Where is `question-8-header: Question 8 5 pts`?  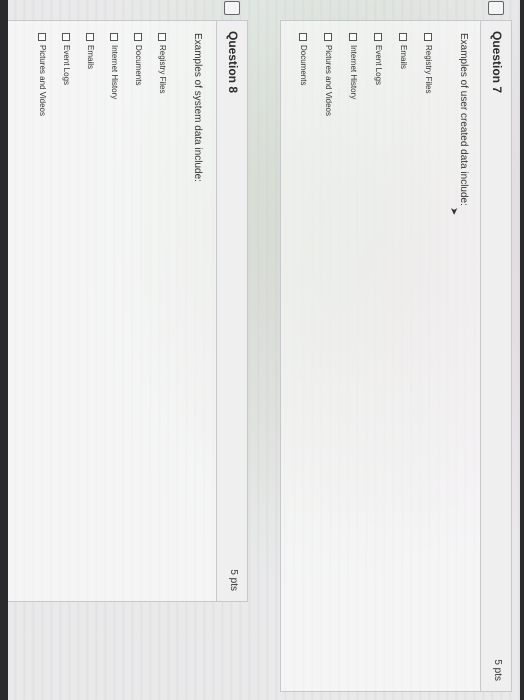
question-8-header: Question 8 5 pts is located at coordinates (231, 301).